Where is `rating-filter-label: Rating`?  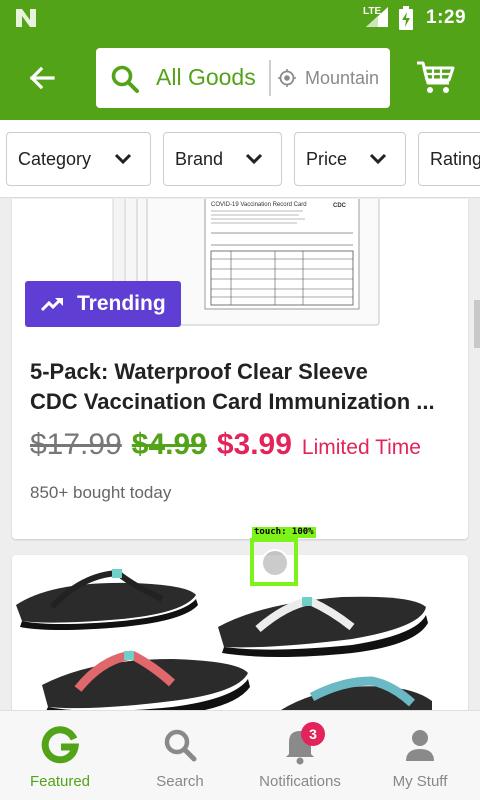
rating-filter-label: Rating is located at coordinates (455, 158).